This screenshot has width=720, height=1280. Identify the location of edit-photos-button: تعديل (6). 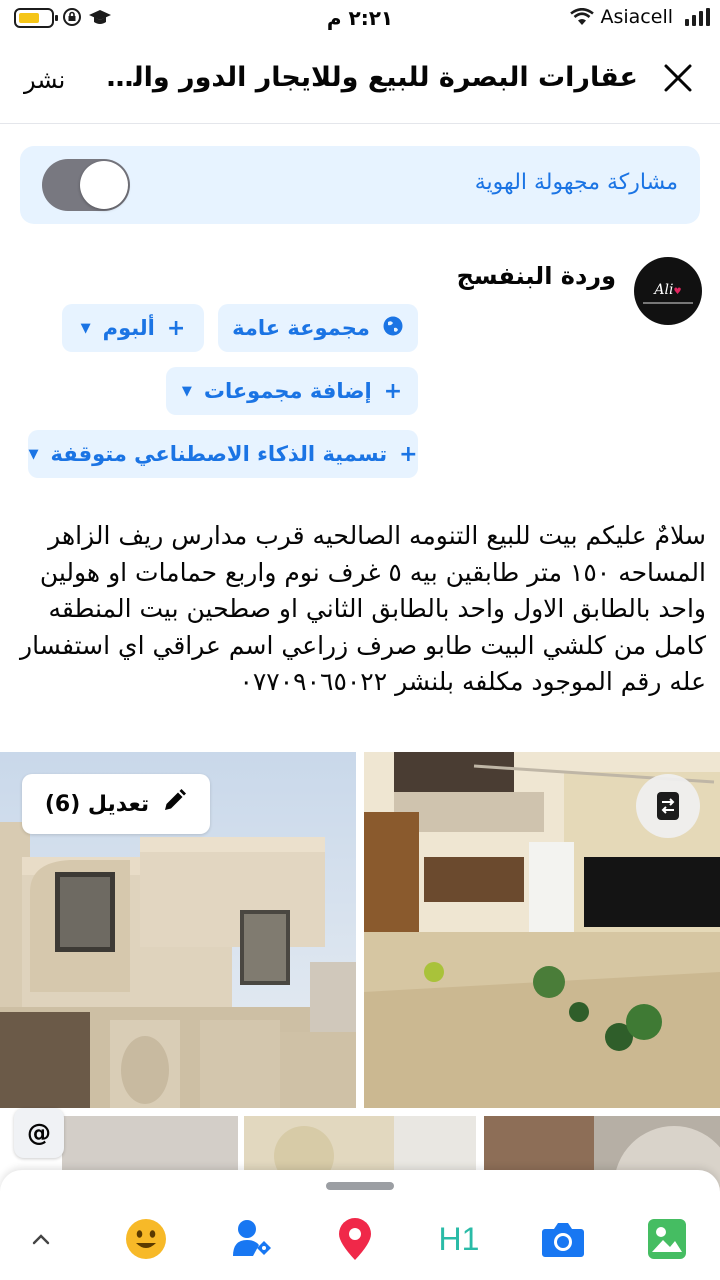
(116, 804).